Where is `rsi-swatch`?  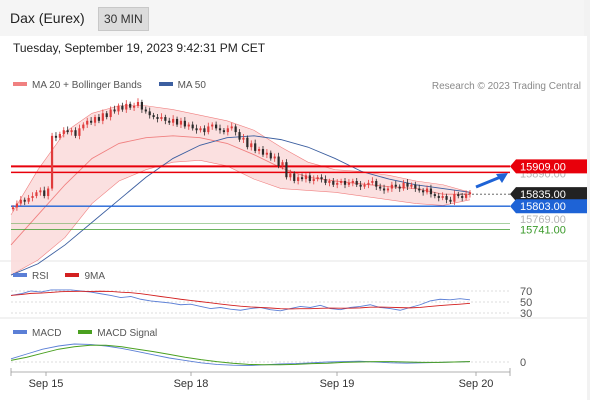
rsi-swatch is located at coordinates (20, 275).